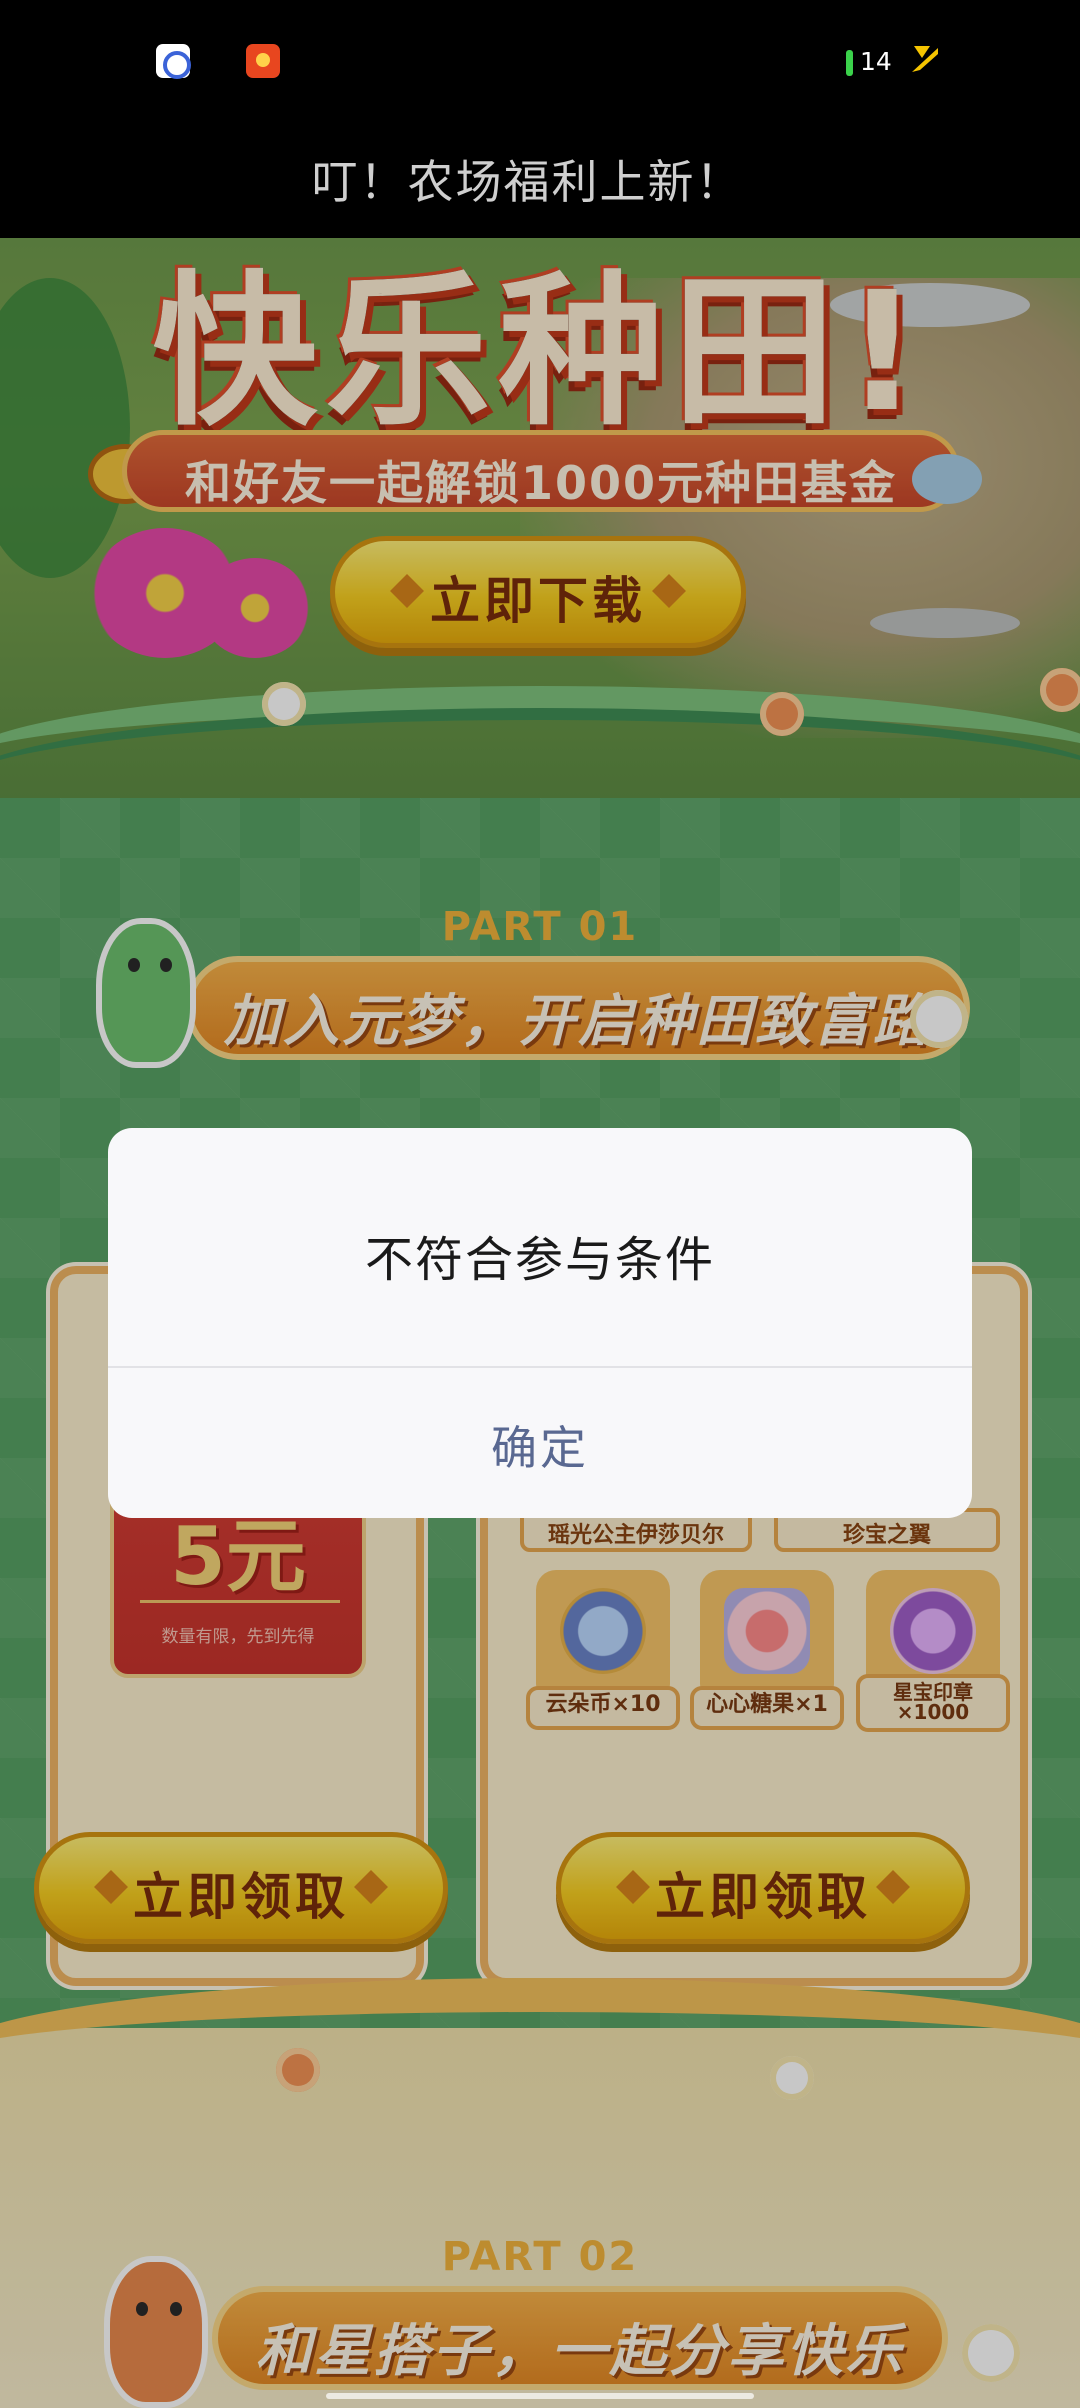 This screenshot has height=2408, width=1080. What do you see at coordinates (263, 61) in the screenshot?
I see `news-app-icon` at bounding box center [263, 61].